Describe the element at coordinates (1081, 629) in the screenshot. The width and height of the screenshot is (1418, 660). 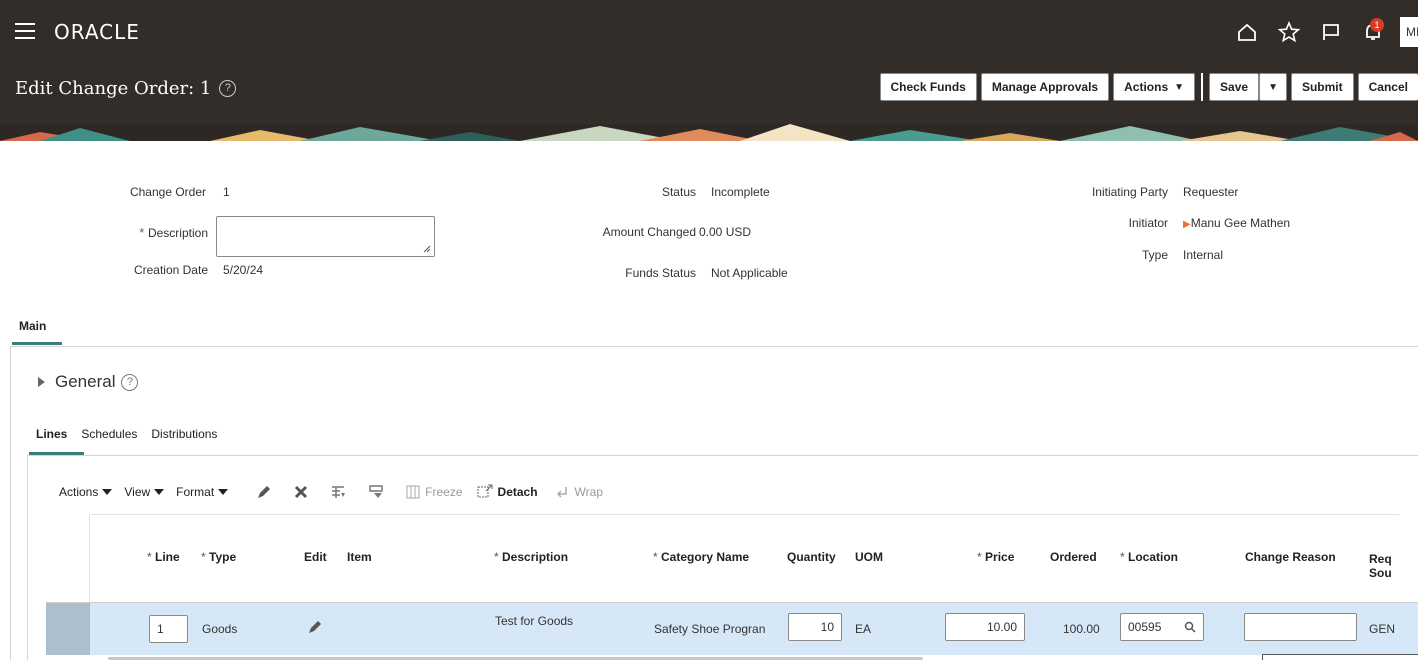
I see `ordered-value: 100.00` at that location.